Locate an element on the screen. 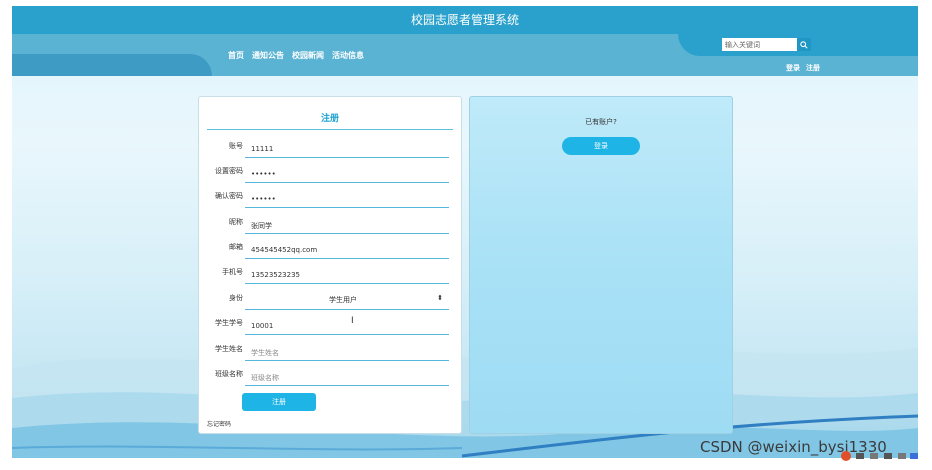 This screenshot has height=470, width=932. form-row-student-name: 学生姓名 学生姓名 is located at coordinates (330, 354).